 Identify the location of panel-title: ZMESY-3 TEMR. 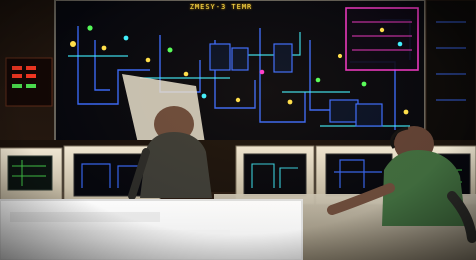
(221, 7).